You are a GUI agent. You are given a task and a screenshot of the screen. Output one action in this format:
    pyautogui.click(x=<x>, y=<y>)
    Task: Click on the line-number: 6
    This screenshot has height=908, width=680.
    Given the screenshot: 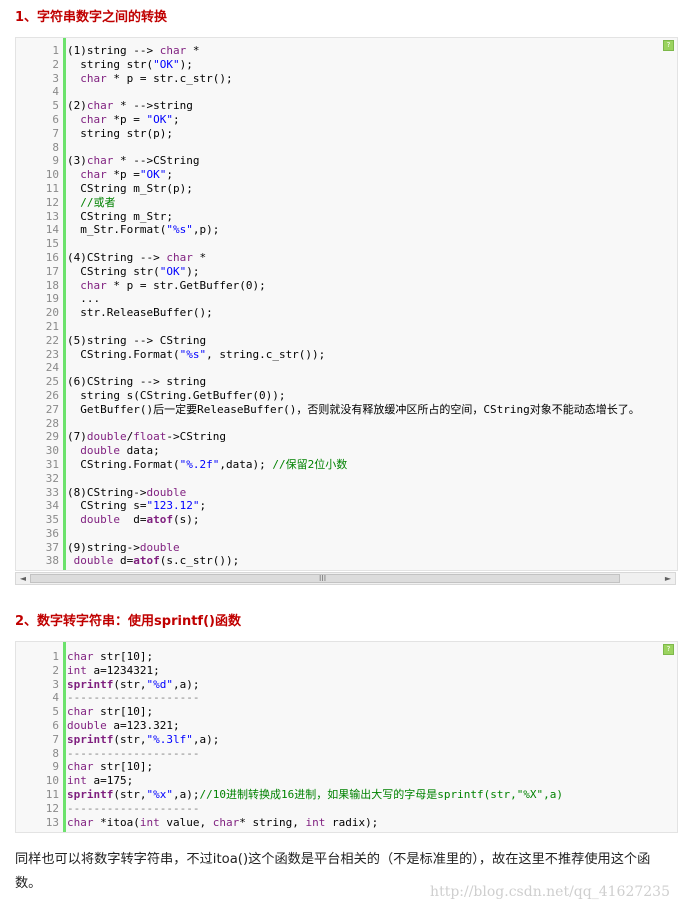 What is the action you would take?
    pyautogui.click(x=55, y=119)
    